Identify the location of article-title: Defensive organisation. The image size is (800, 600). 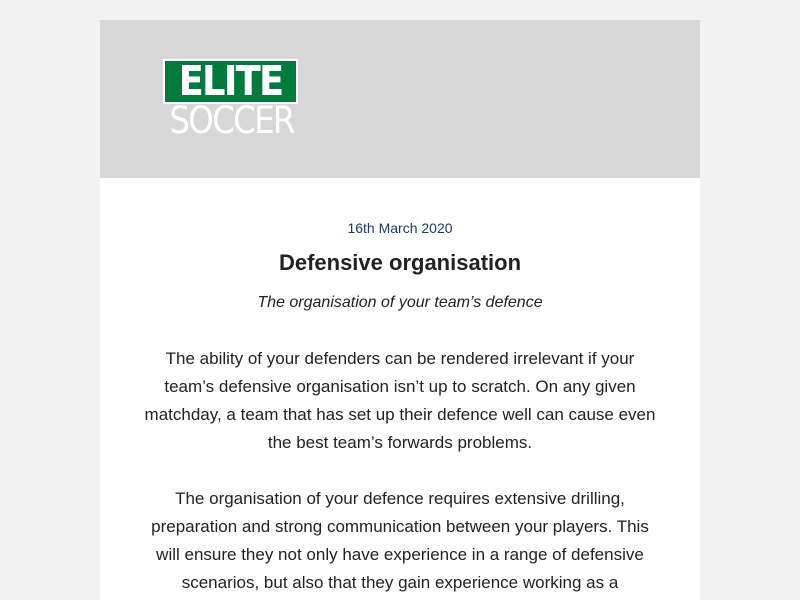
(400, 262).